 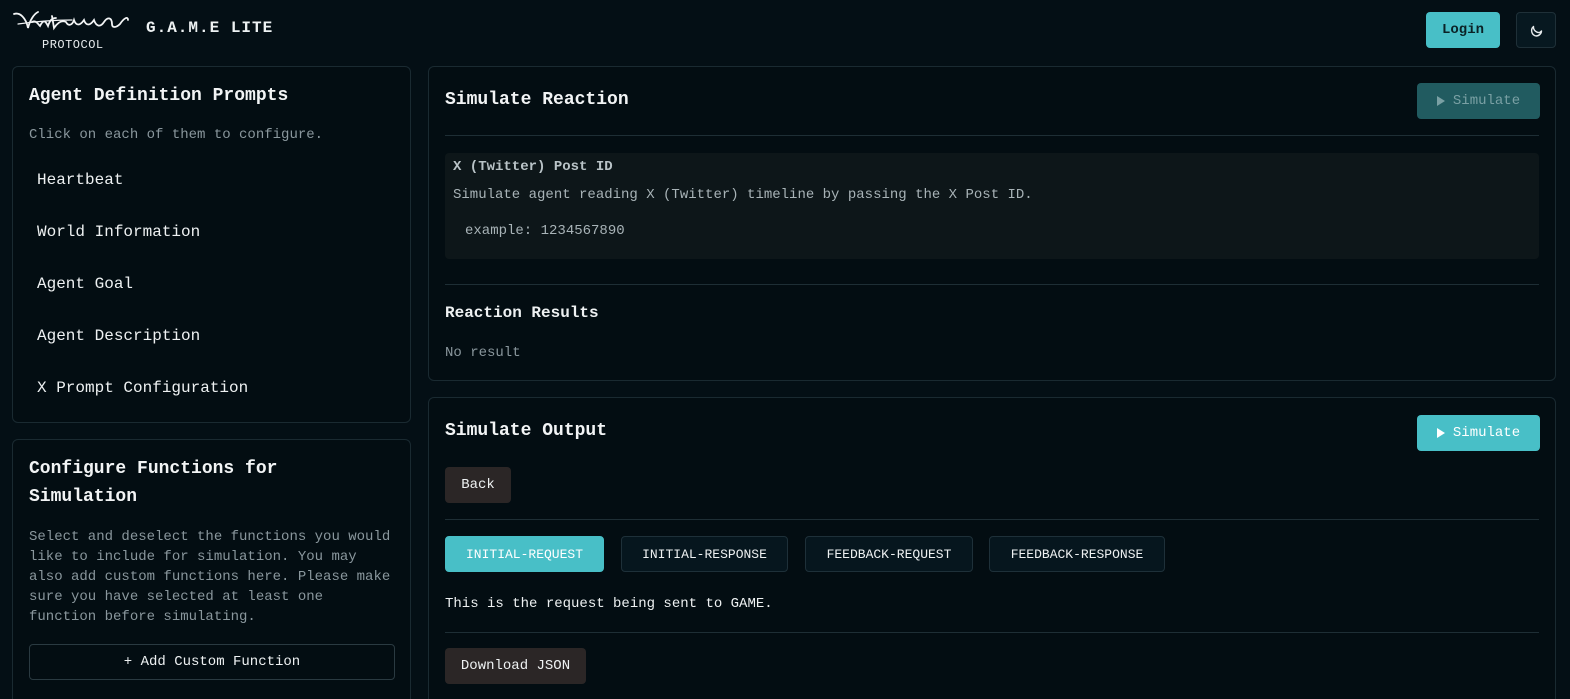 What do you see at coordinates (1463, 30) in the screenshot?
I see `login-button: Login` at bounding box center [1463, 30].